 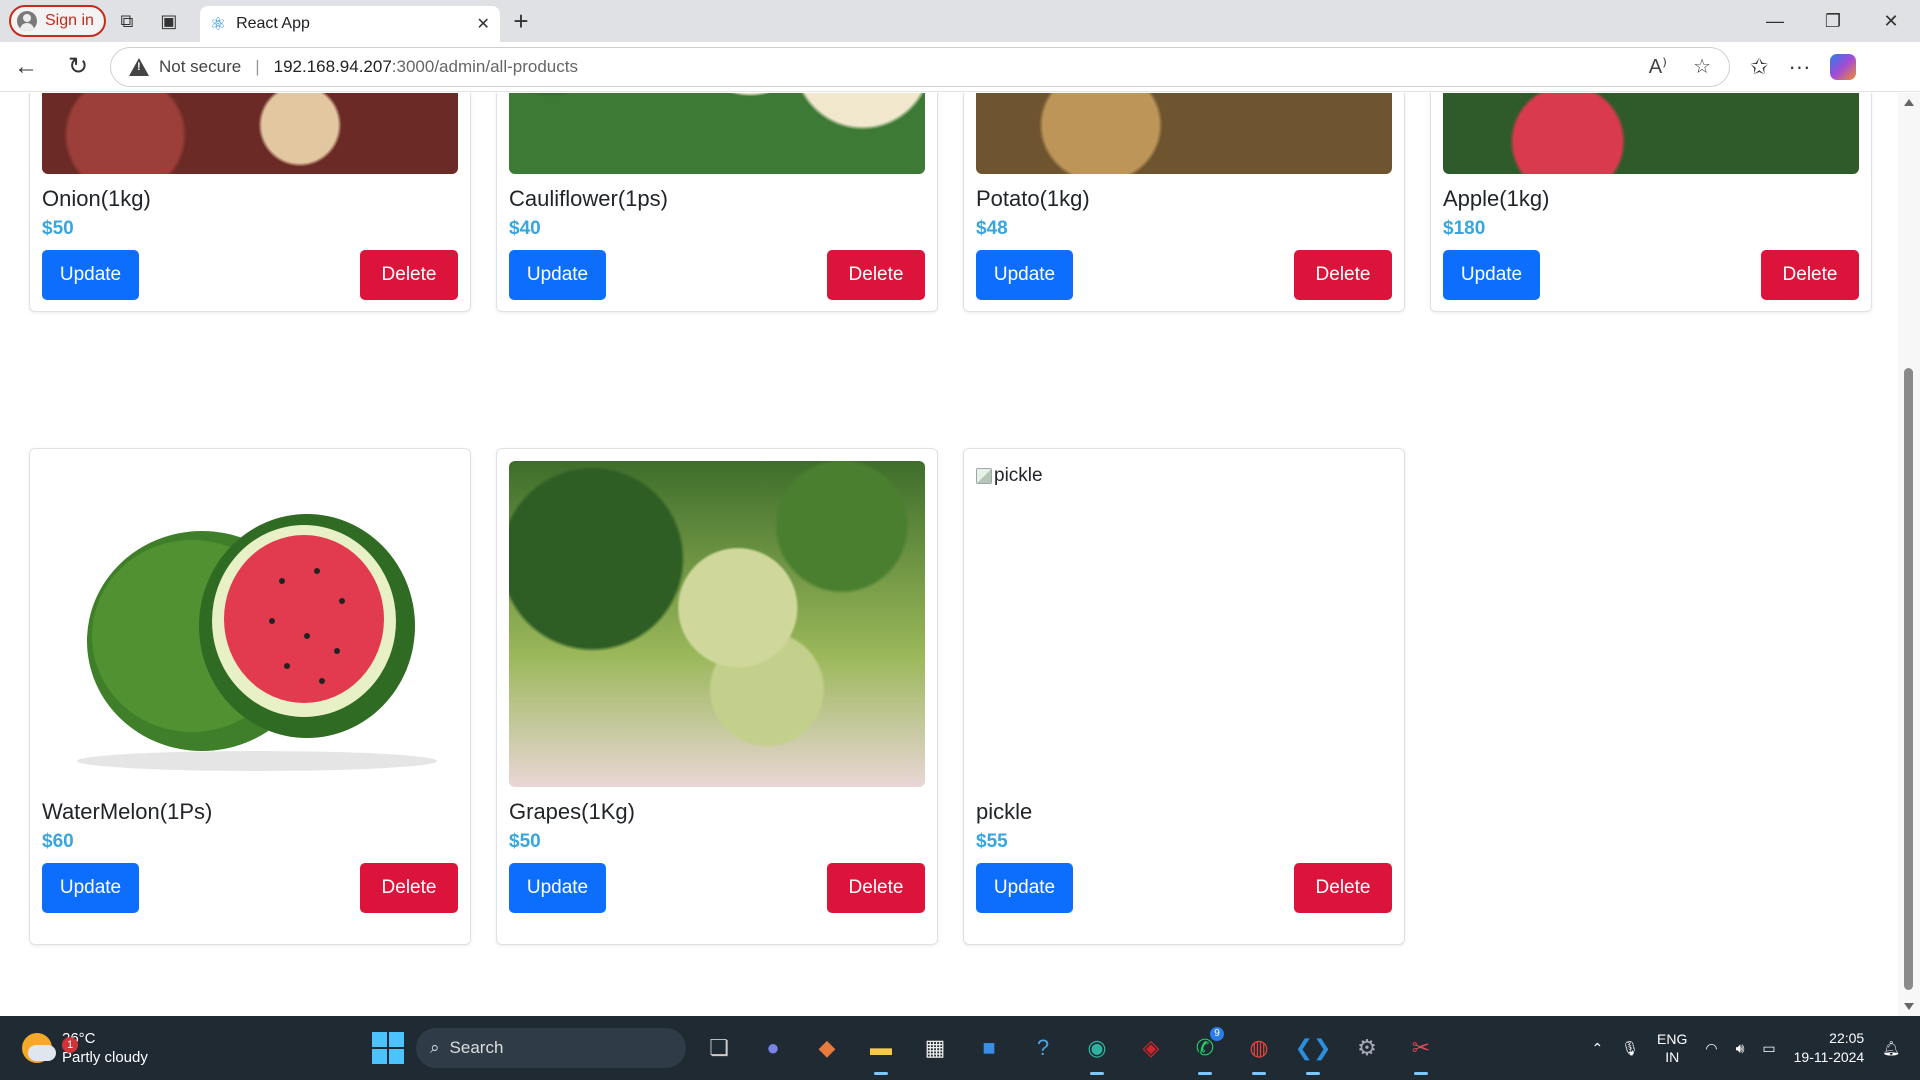 What do you see at coordinates (881, 1051) in the screenshot?
I see `file-explorer-icon: ▬` at bounding box center [881, 1051].